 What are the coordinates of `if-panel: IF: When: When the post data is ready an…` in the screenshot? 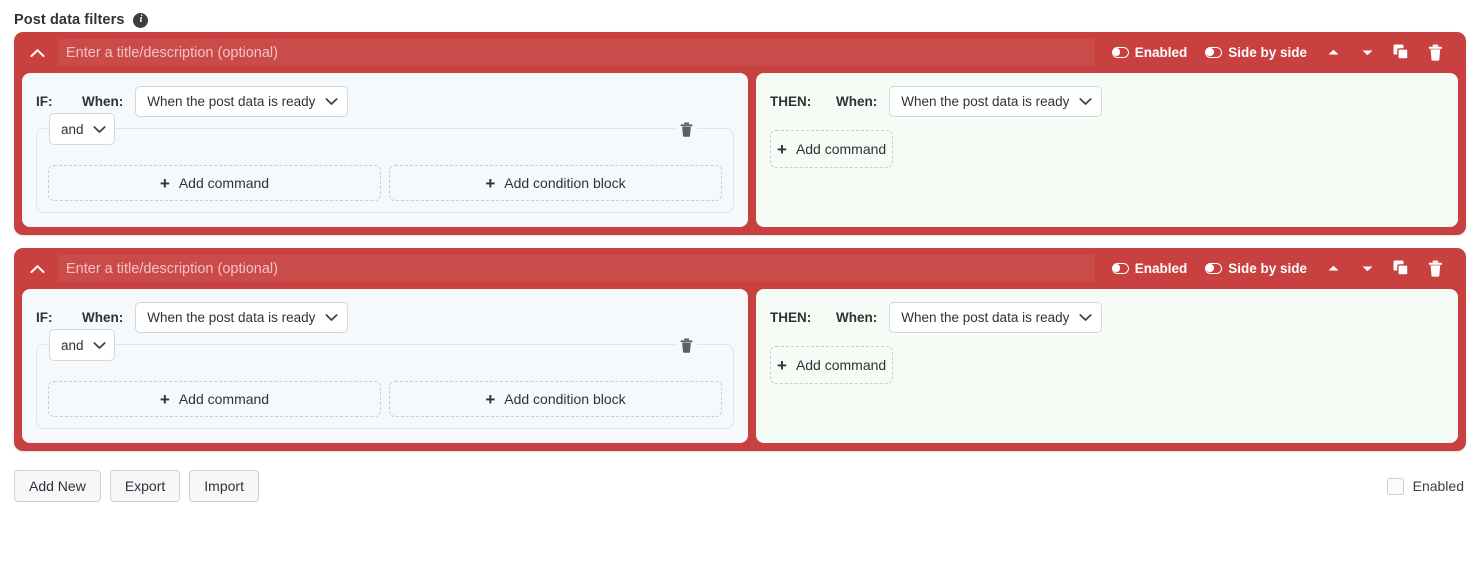 It's located at (385, 150).